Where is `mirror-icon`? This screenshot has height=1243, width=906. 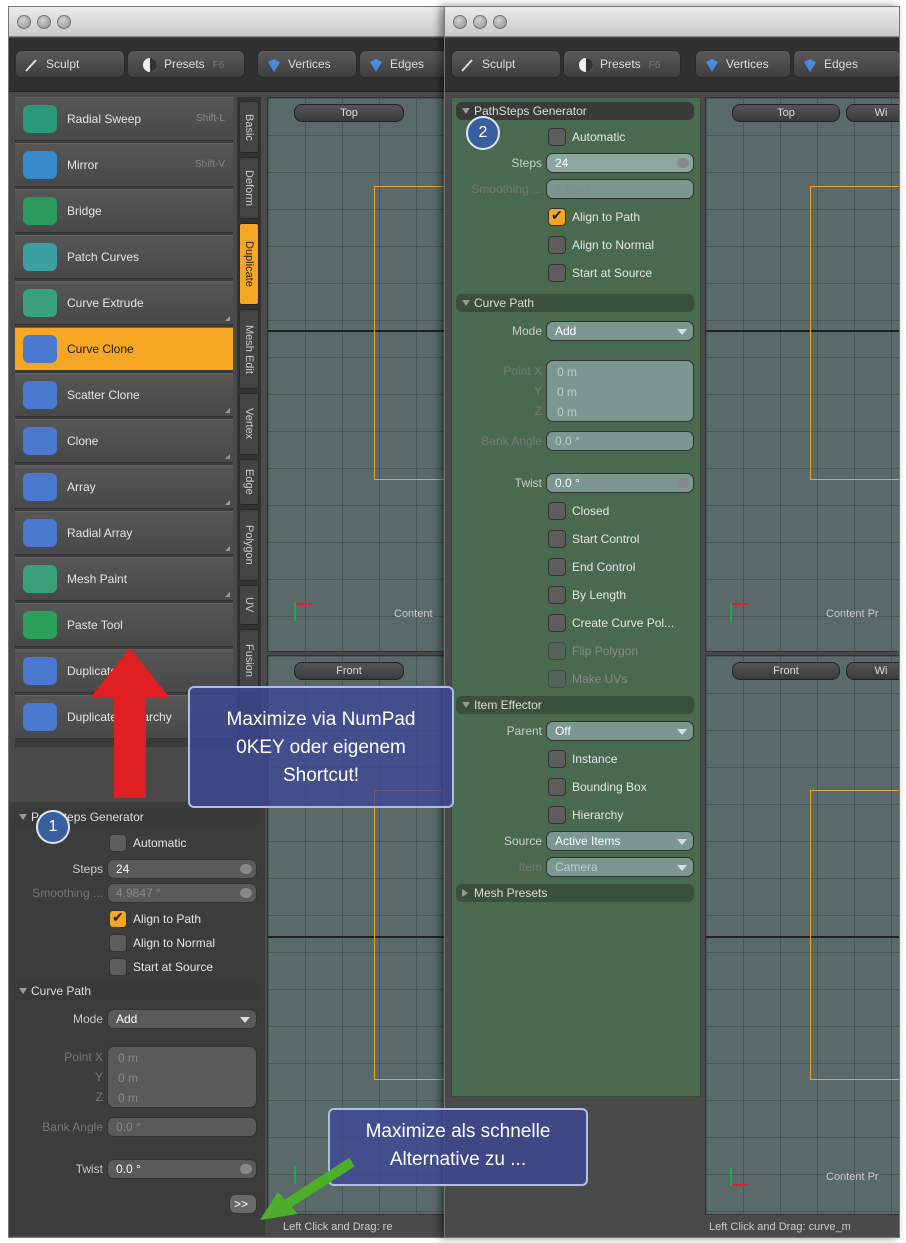 mirror-icon is located at coordinates (40, 165).